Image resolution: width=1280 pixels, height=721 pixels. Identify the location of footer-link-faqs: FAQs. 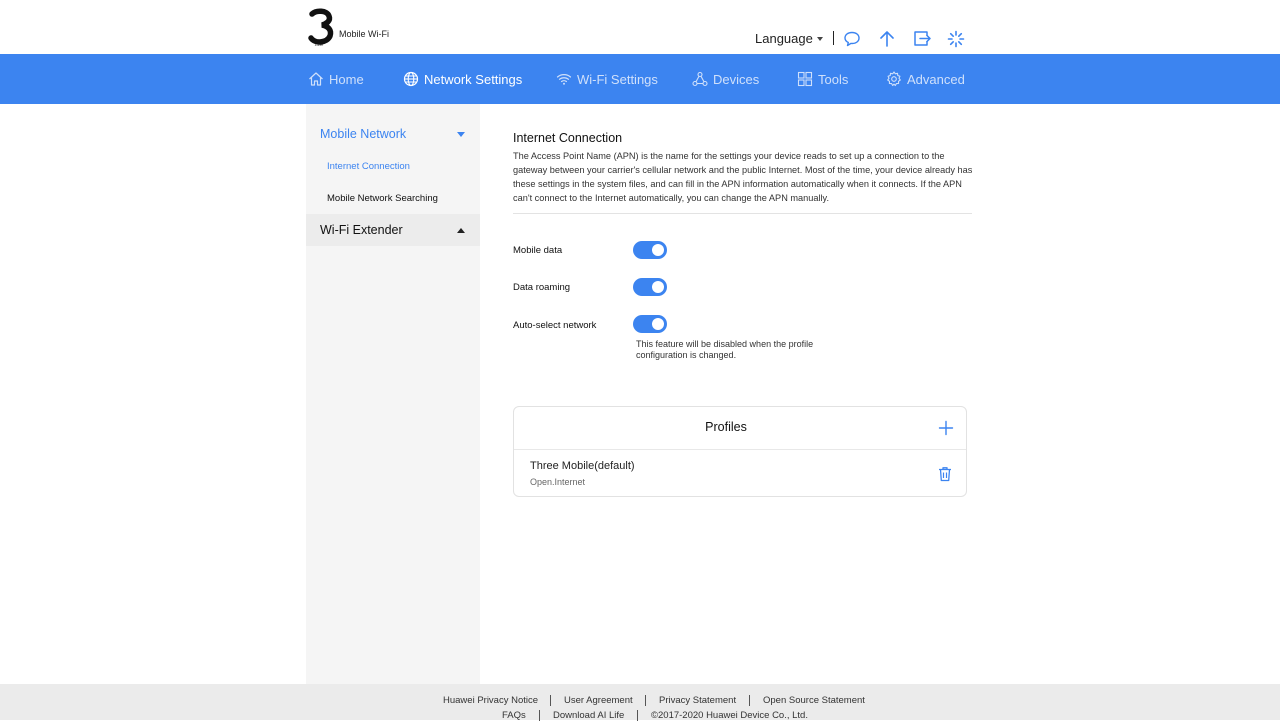
(514, 715).